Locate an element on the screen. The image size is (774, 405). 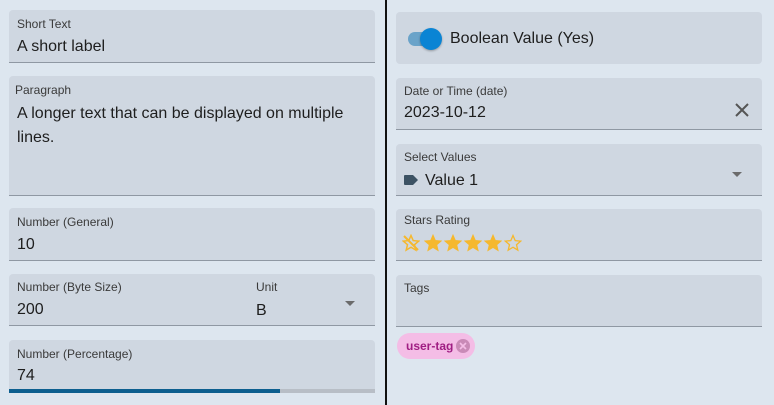
clear-rating-icon is located at coordinates (411, 243).